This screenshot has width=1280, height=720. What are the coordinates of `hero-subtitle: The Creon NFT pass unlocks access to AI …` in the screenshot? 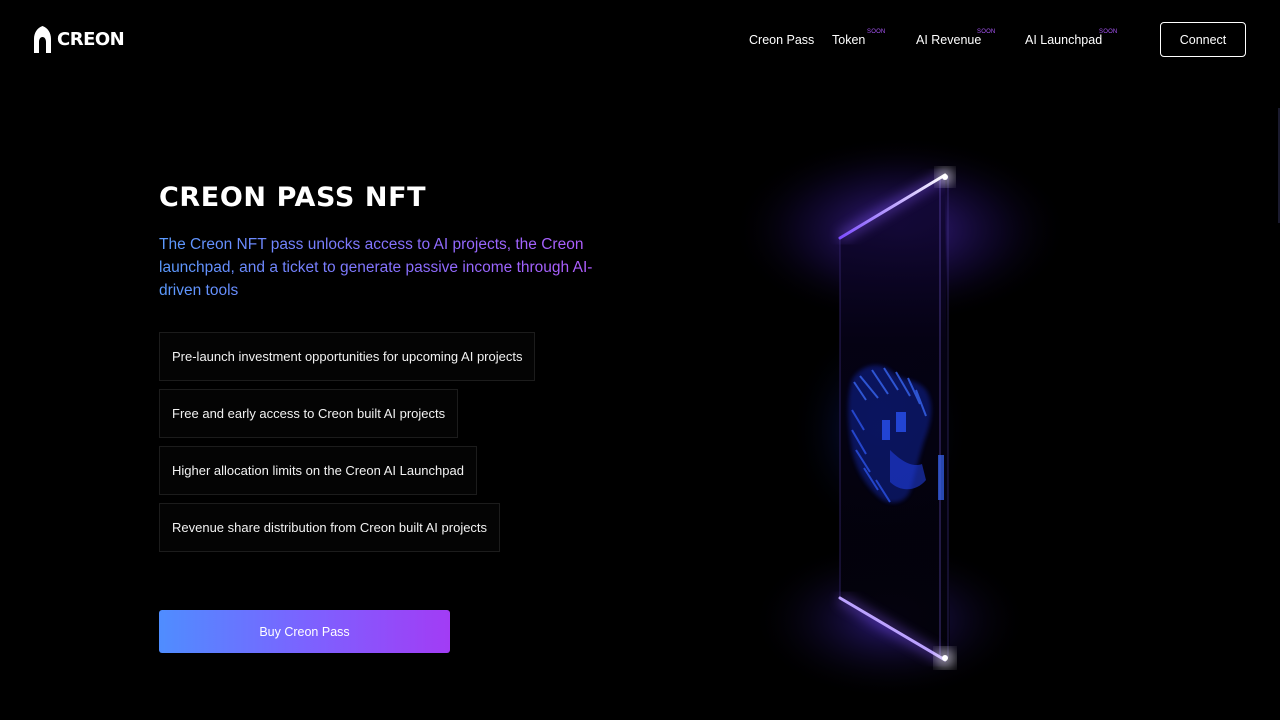 It's located at (381, 267).